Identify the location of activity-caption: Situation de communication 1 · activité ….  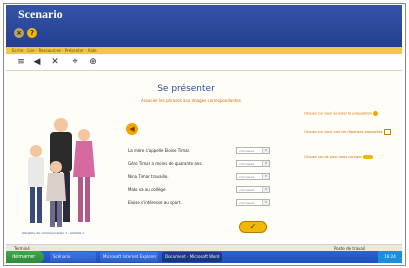
(53, 233).